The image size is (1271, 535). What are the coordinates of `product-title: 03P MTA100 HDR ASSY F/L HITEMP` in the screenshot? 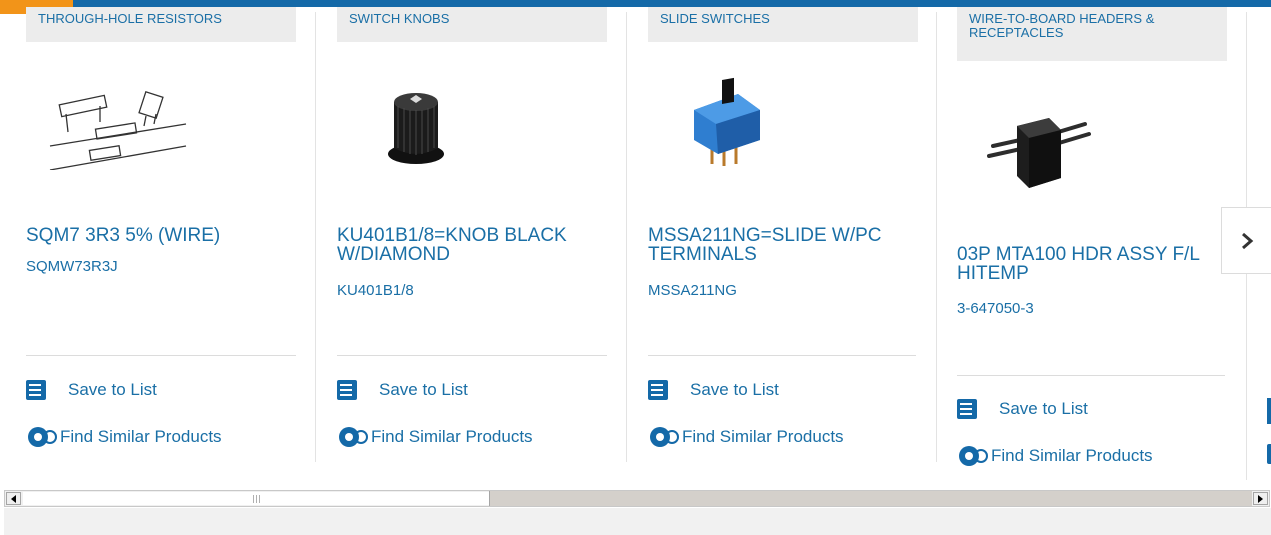 It's located at (1082, 264).